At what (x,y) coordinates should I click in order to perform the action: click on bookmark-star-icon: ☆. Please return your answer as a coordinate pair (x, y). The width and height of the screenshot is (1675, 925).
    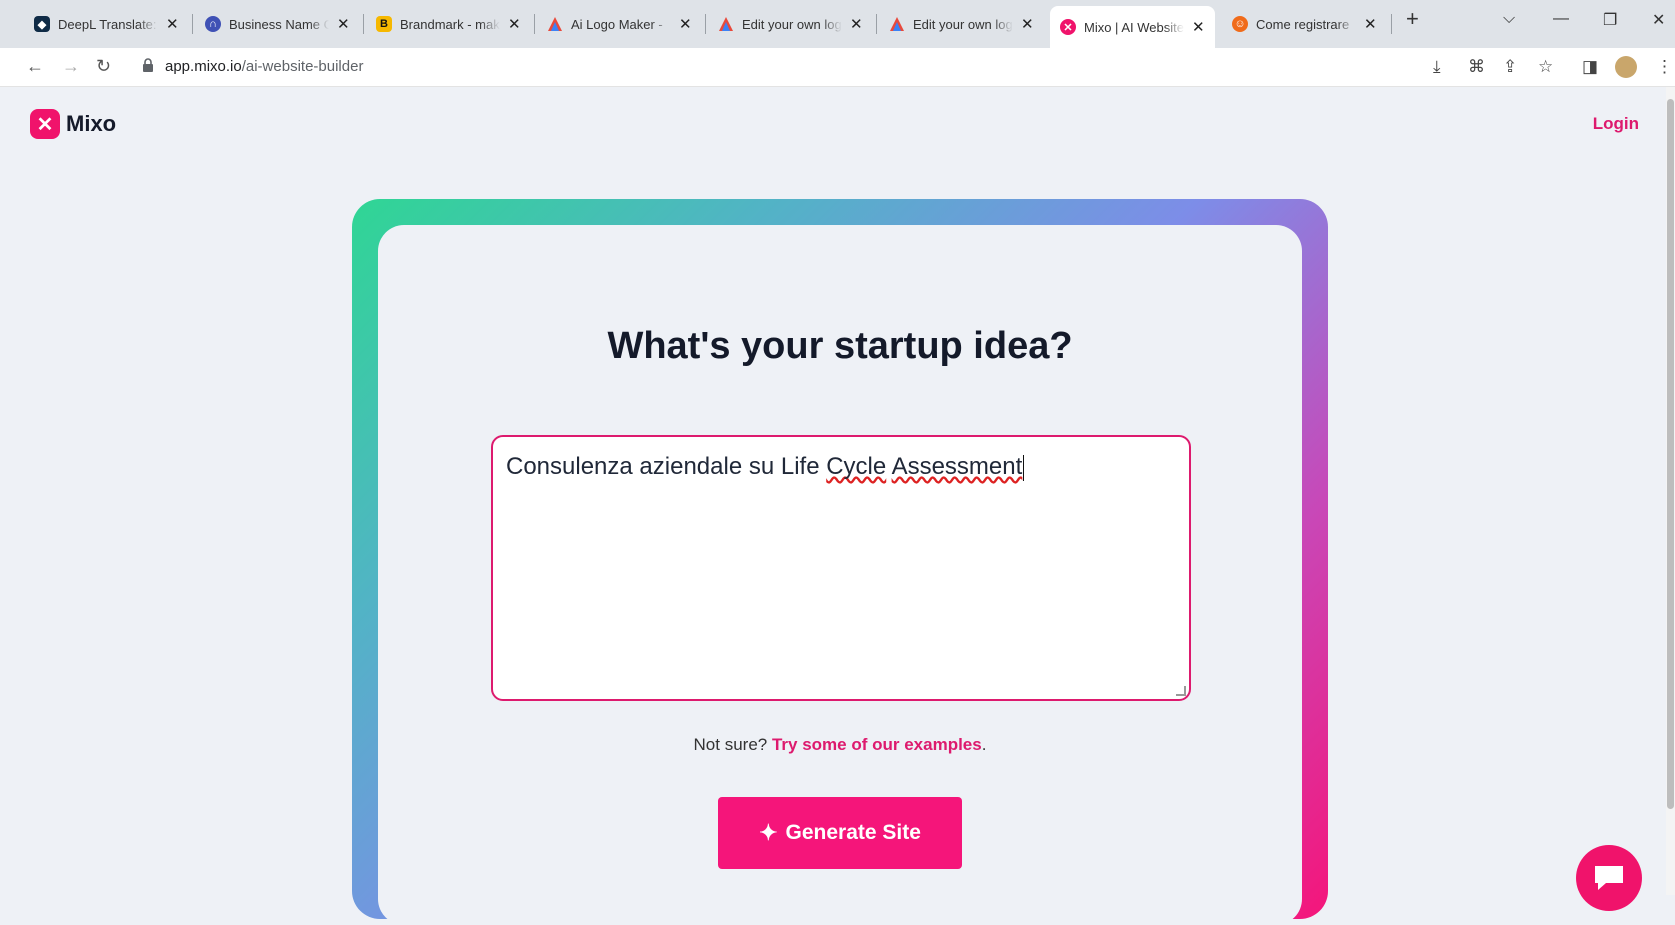
    Looking at the image, I should click on (1545, 67).